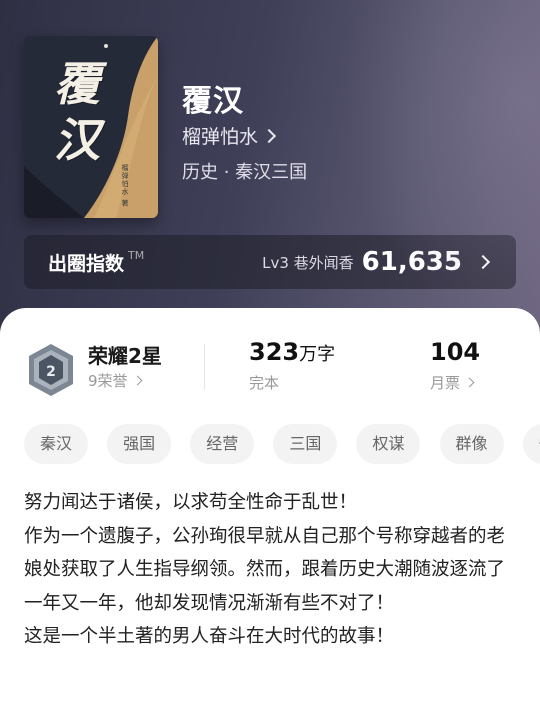 This screenshot has width=540, height=704. Describe the element at coordinates (245, 172) in the screenshot. I see `book-genre: 历史 · 秦汉三国` at that location.